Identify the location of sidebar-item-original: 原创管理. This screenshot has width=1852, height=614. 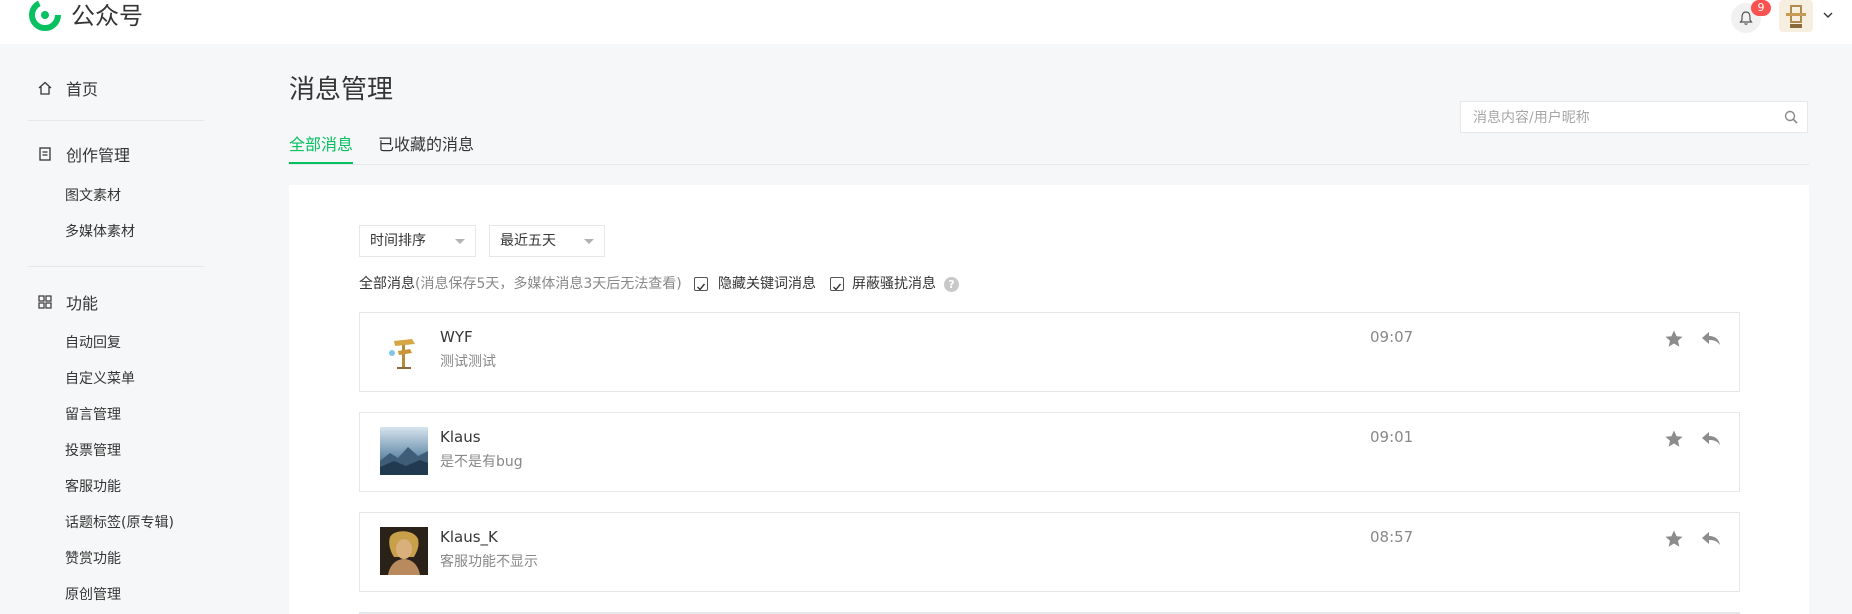
(93, 595).